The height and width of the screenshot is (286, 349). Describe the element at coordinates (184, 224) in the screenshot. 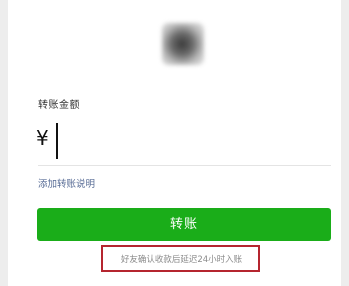

I see `transfer-button: 转账` at that location.